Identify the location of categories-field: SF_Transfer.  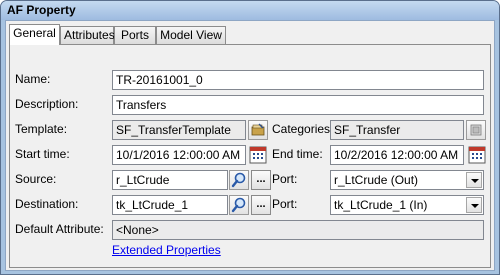
(397, 130).